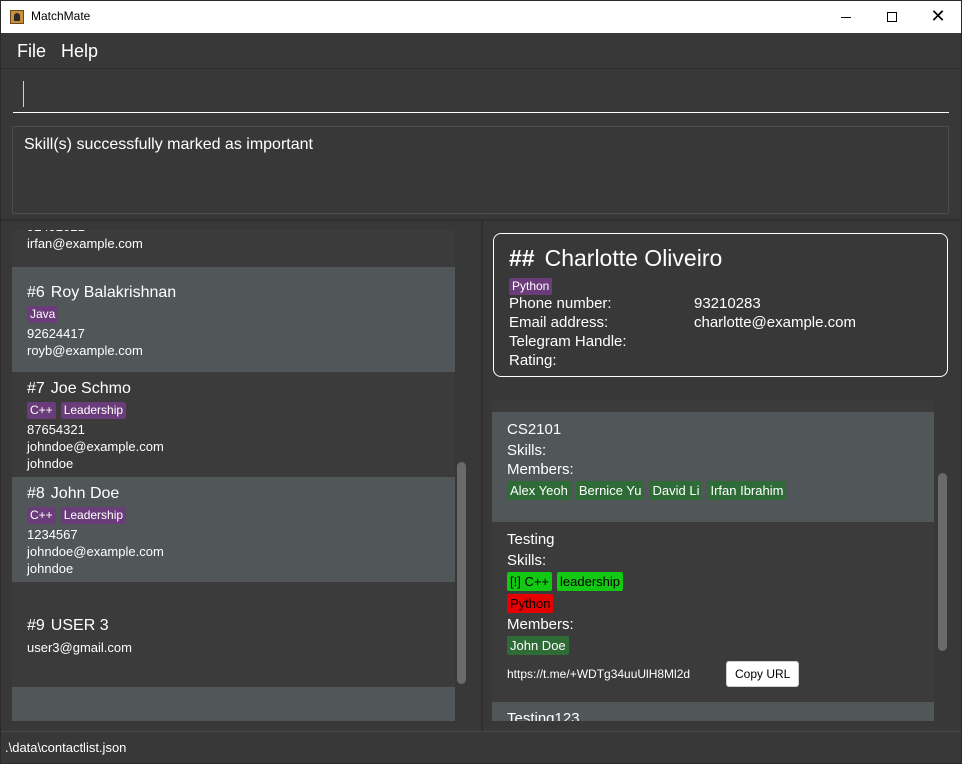 This screenshot has height=764, width=962. I want to click on tag: Java, so click(43, 314).